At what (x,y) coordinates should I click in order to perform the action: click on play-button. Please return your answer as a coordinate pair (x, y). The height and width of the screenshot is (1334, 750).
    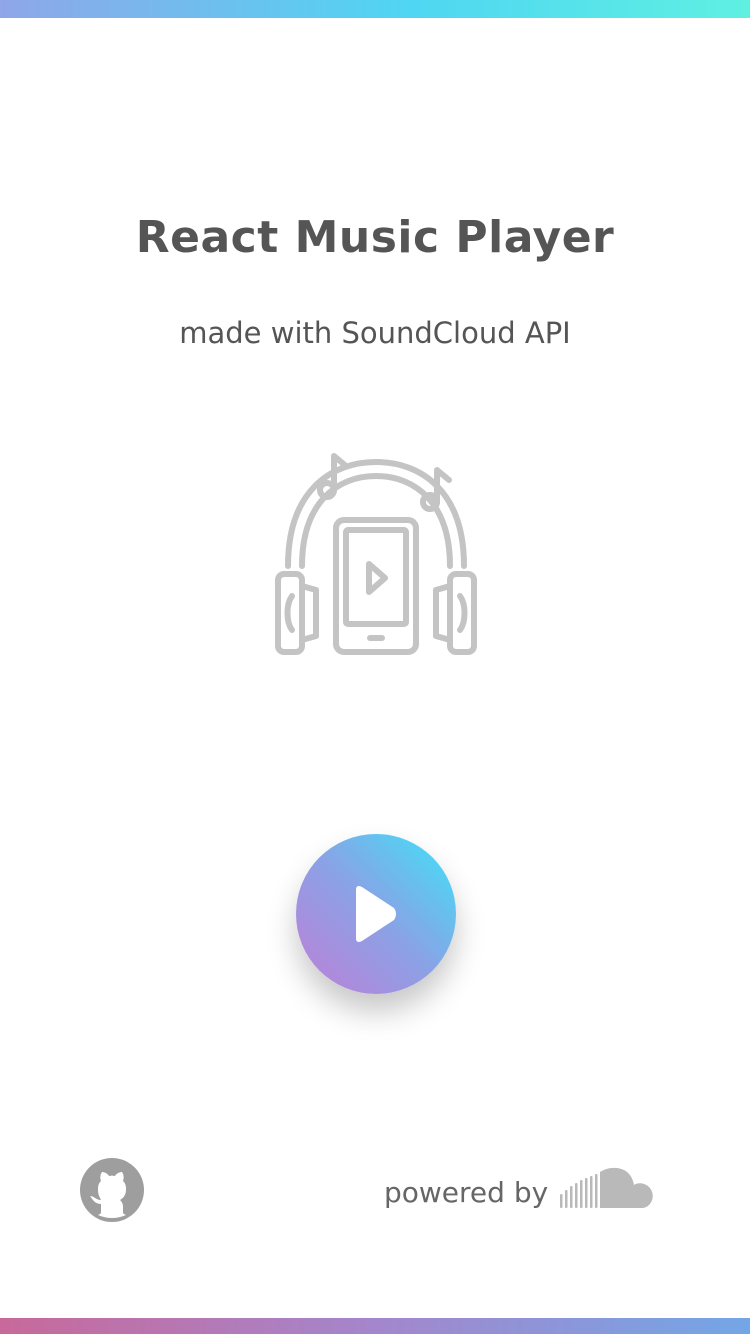
    Looking at the image, I should click on (376, 914).